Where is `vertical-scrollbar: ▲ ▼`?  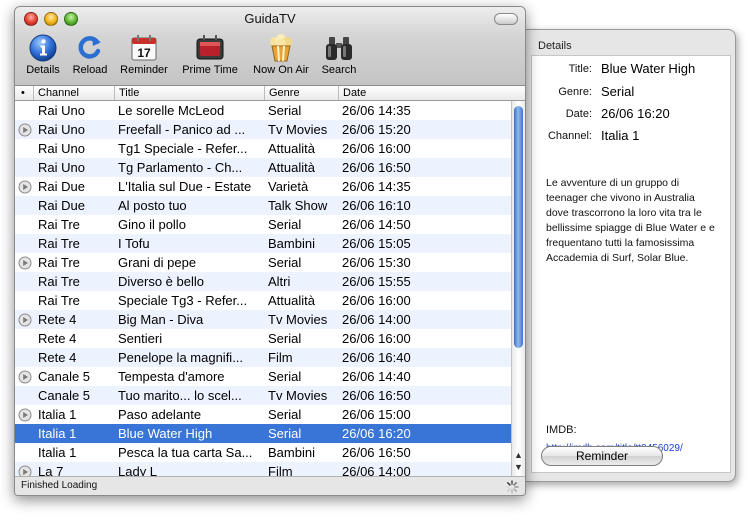 vertical-scrollbar: ▲ ▼ is located at coordinates (518, 288).